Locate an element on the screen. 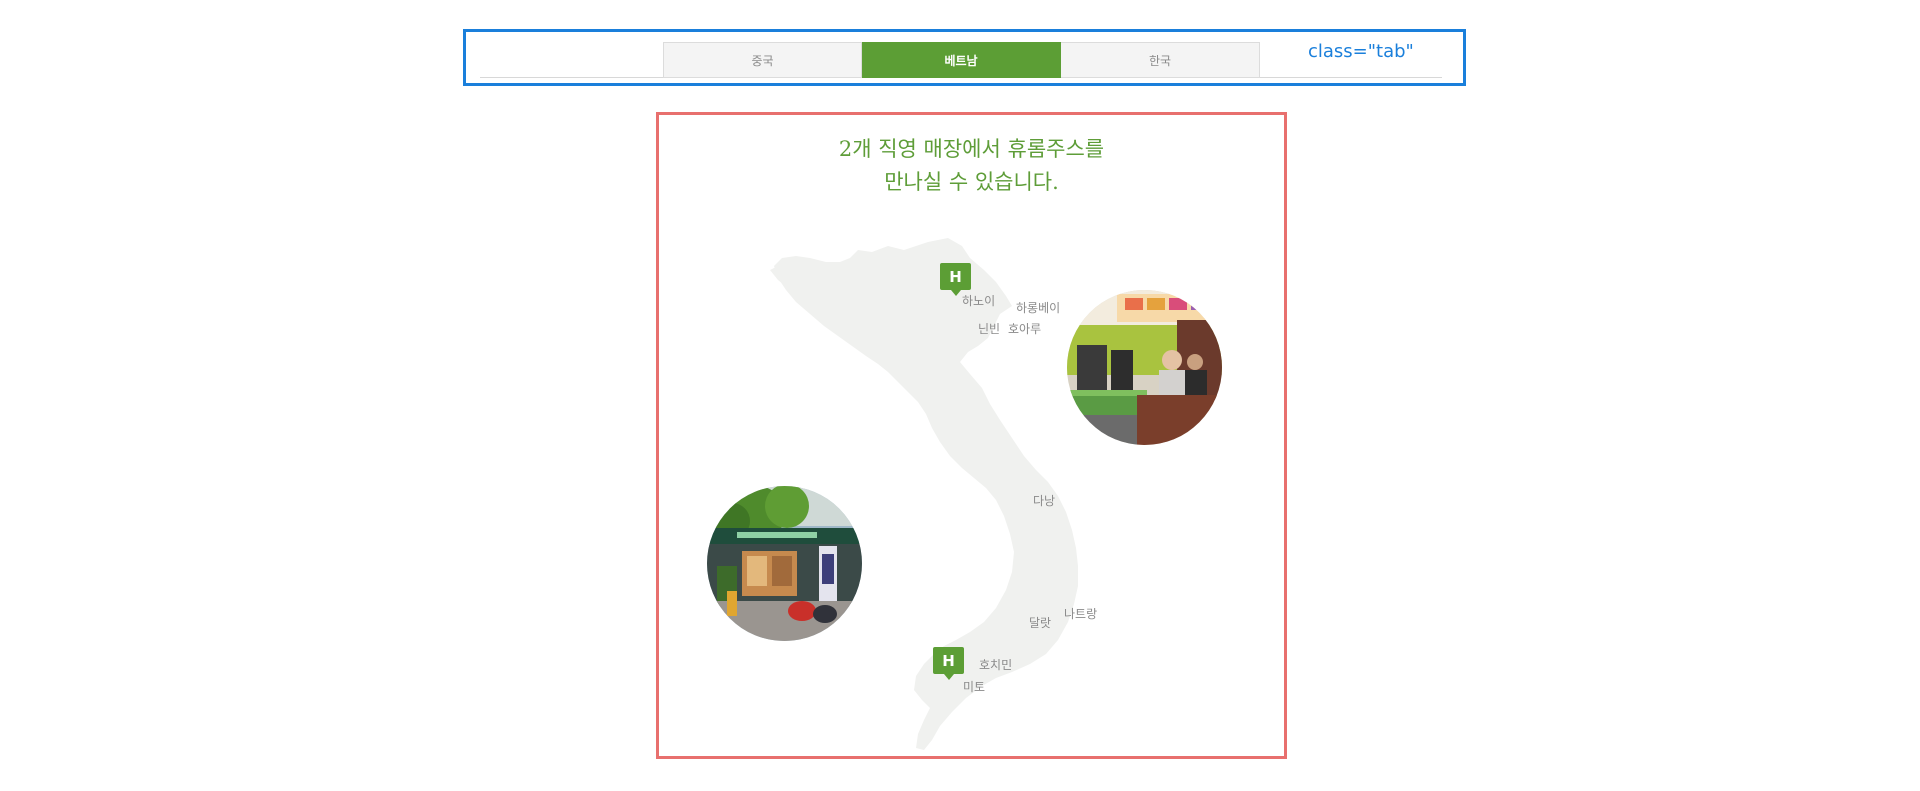  store-headline: 2개 직영 매장에서 휴롬주스를 만나실 수 있습니다. is located at coordinates (971, 166).